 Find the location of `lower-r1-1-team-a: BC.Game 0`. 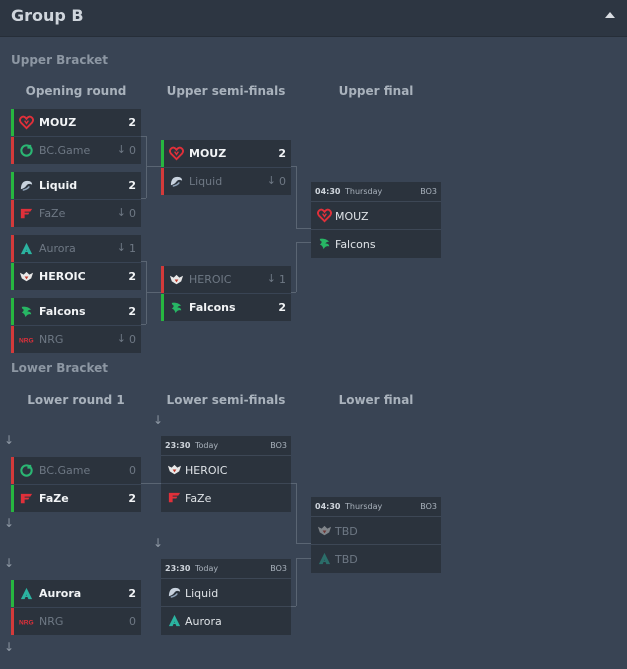

lower-r1-1-team-a: BC.Game 0 is located at coordinates (76, 470).